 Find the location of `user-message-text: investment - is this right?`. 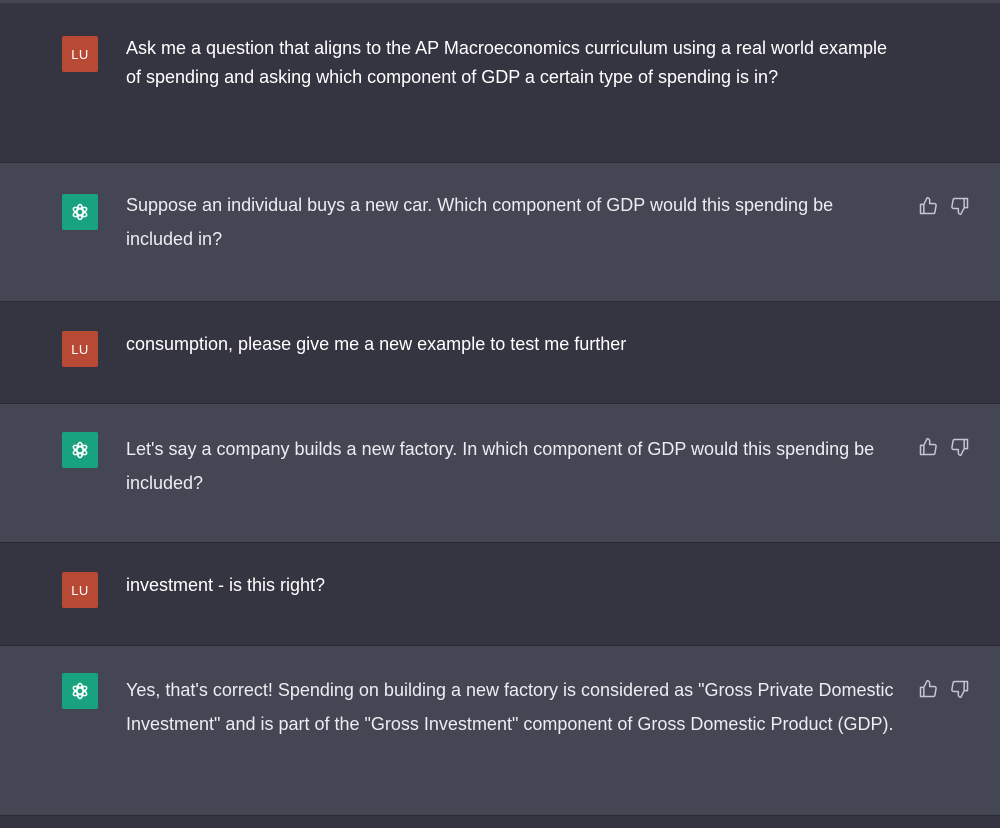

user-message-text: investment - is this right? is located at coordinates (226, 585).